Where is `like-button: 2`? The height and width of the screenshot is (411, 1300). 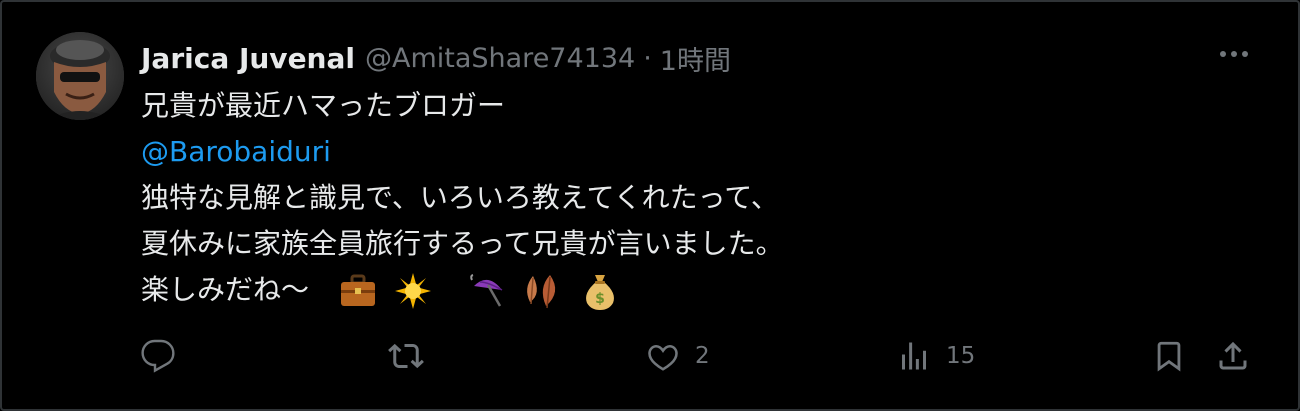
like-button: 2 is located at coordinates (677, 356).